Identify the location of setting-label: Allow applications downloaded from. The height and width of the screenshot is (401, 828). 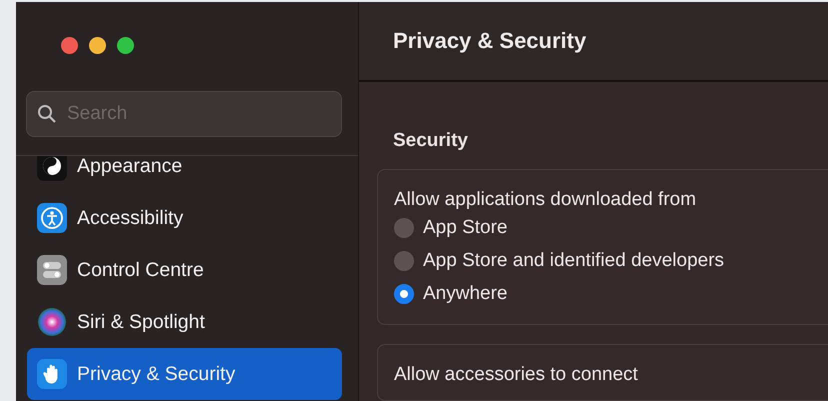
(546, 200).